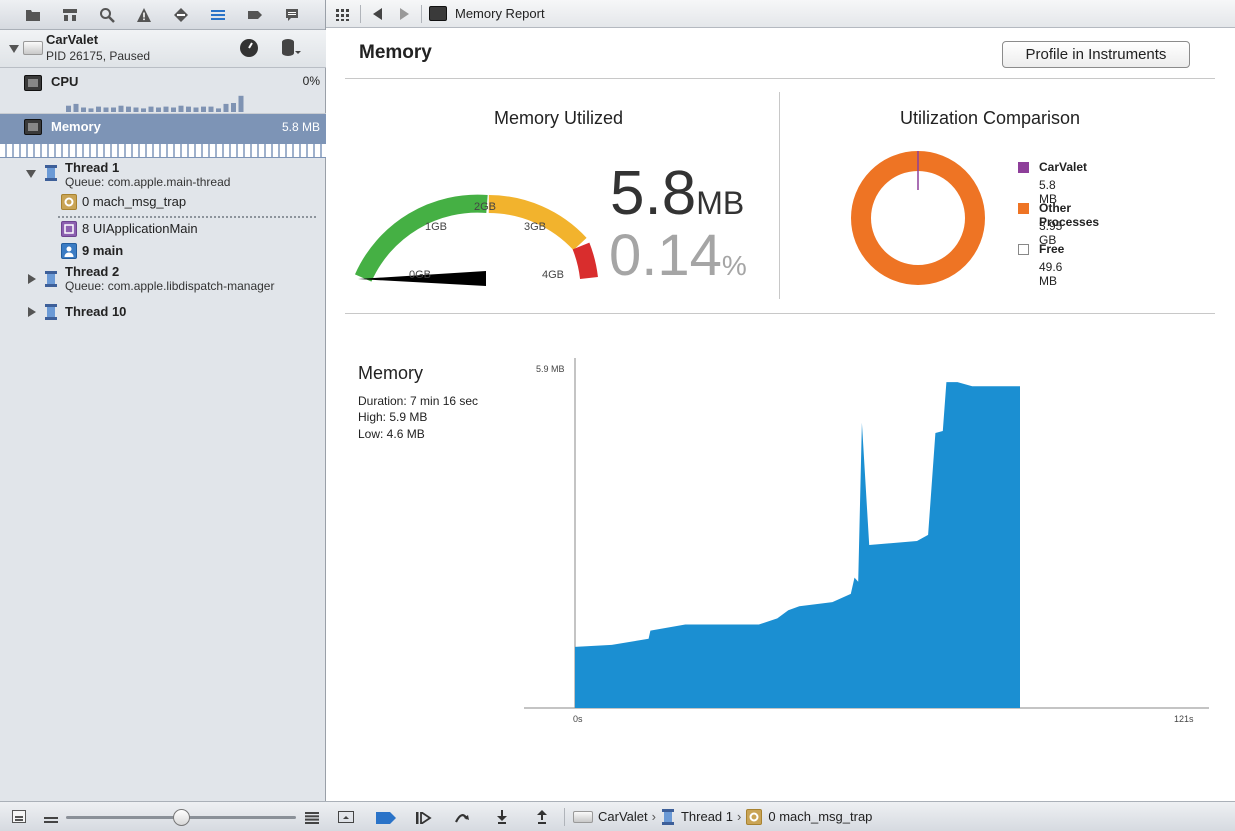 This screenshot has width=1235, height=831. Describe the element at coordinates (578, 719) in the screenshot. I see `chart-xstart-label: 0s` at that location.